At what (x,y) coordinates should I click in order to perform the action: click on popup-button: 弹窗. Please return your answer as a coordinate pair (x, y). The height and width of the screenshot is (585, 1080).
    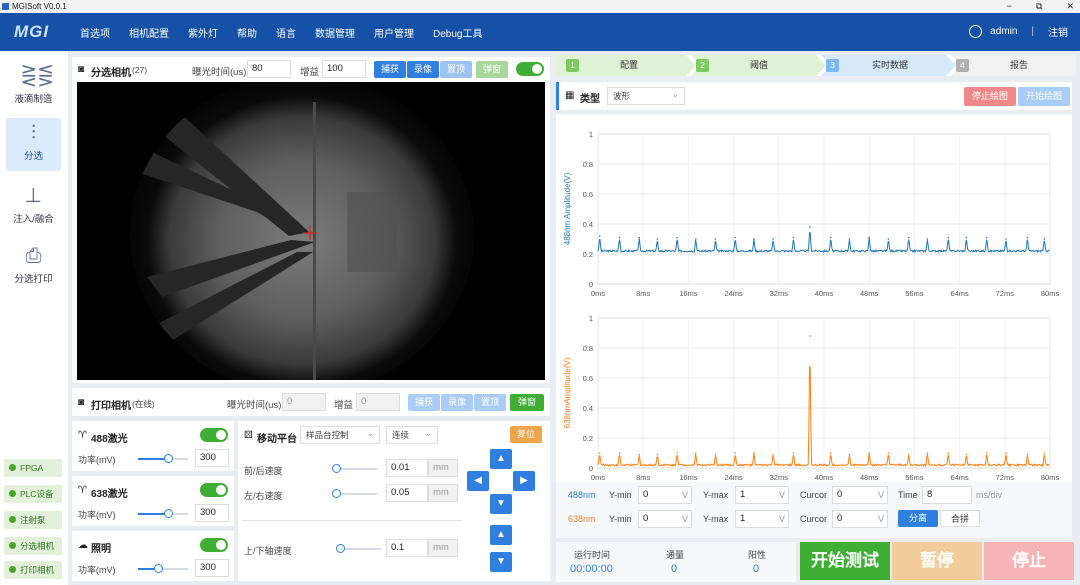
    Looking at the image, I should click on (492, 69).